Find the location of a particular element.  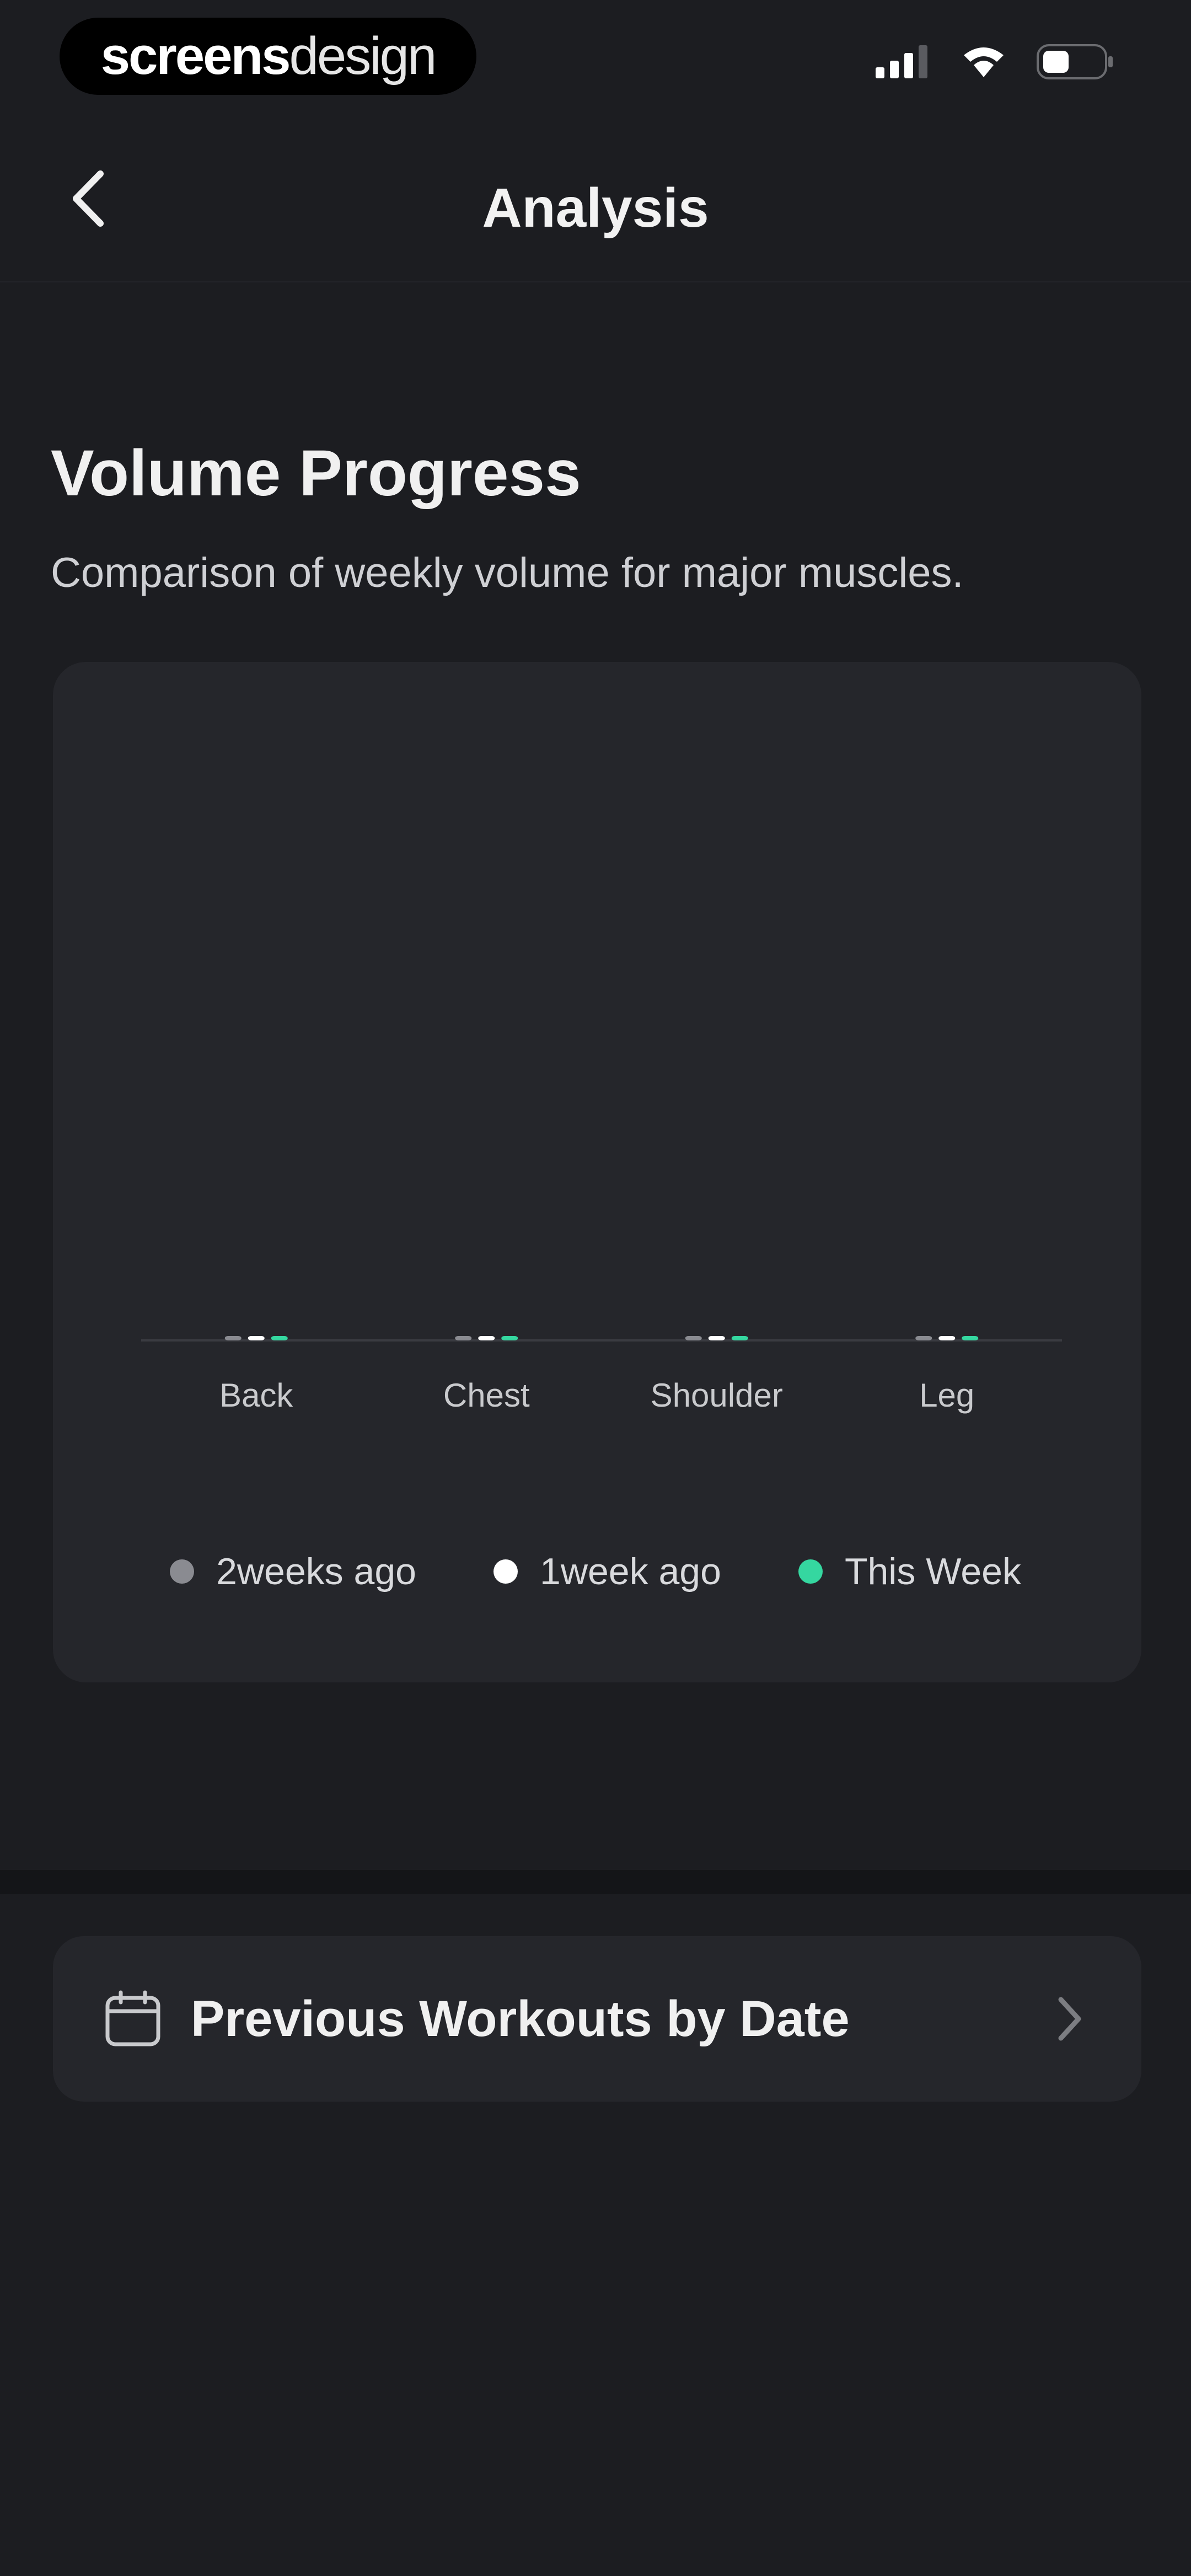

chevron-right-icon is located at coordinates (1070, 2019).